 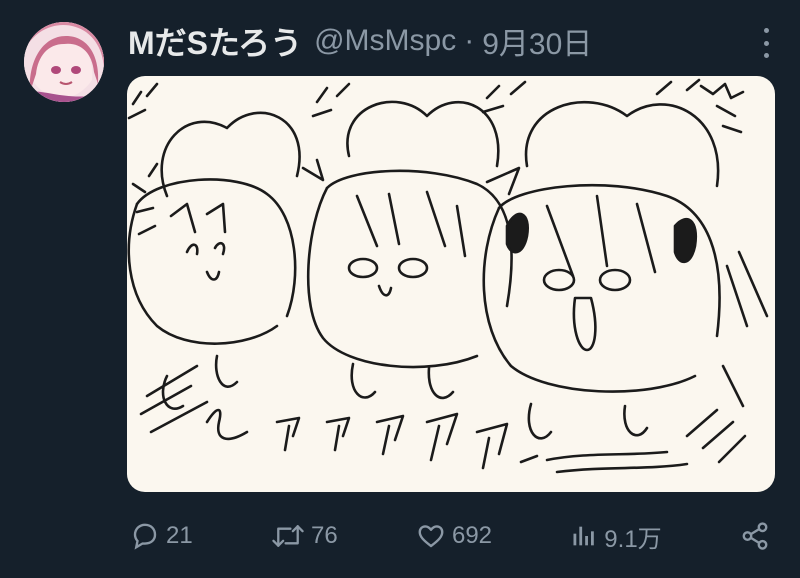 I want to click on avatar, so click(x=64, y=62).